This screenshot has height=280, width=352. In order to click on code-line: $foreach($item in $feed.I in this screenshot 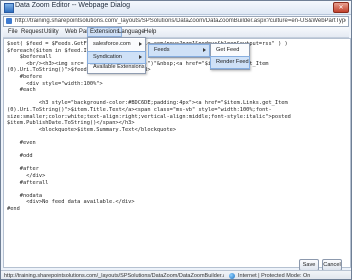, I will do `click(47, 50)`.